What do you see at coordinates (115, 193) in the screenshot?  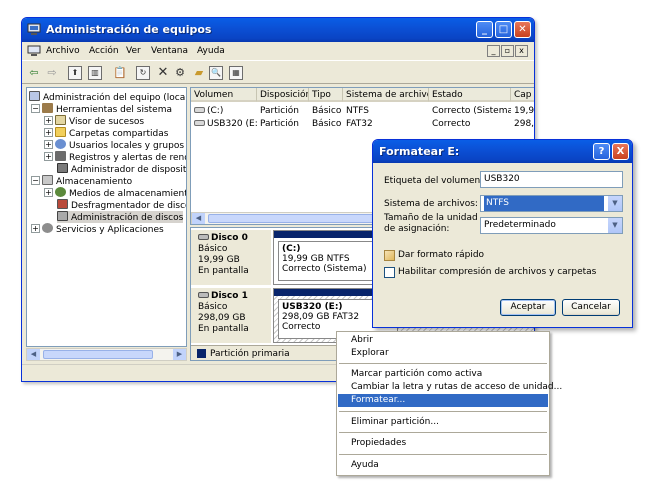 I see `tree-item-removable-storage: +Medios de almacenamiento e` at bounding box center [115, 193].